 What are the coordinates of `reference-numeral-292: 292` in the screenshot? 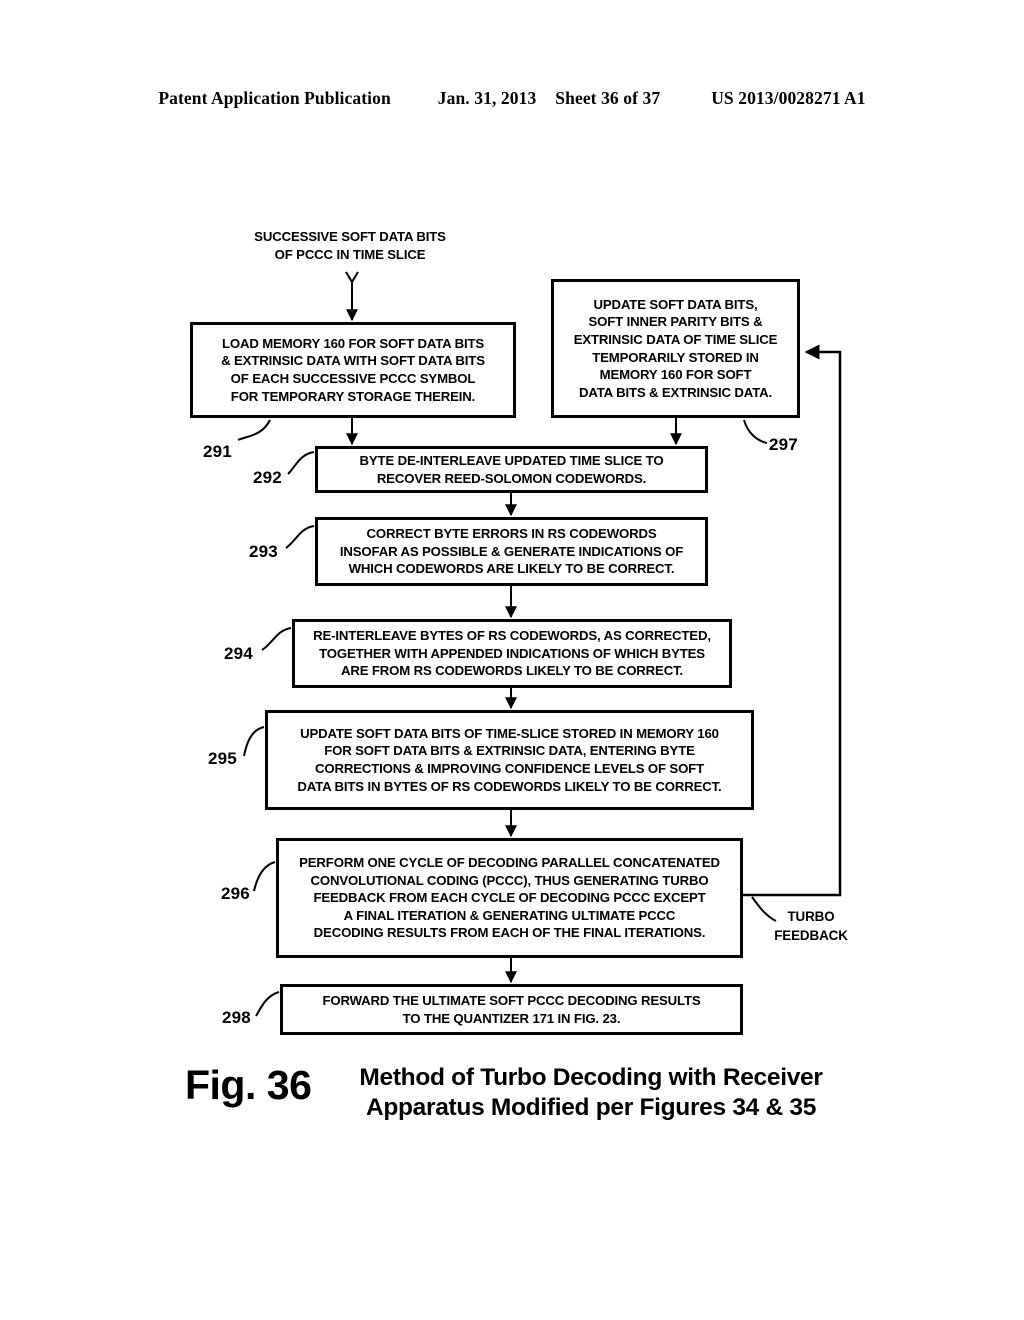 It's located at (267, 477).